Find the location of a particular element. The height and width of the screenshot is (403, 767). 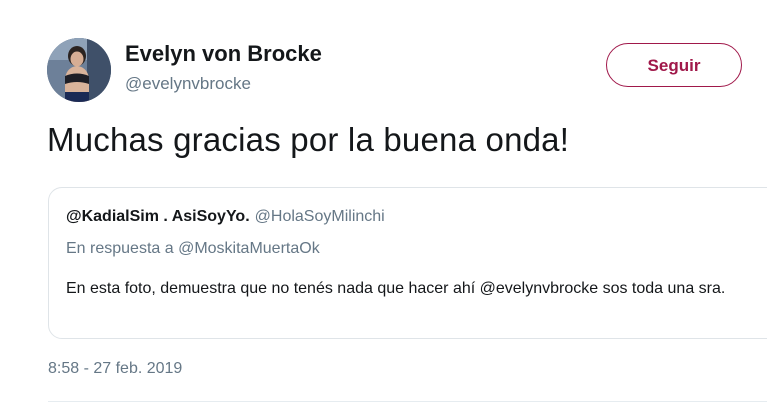

reply-to-prefix: En respuesta a is located at coordinates (120, 248).